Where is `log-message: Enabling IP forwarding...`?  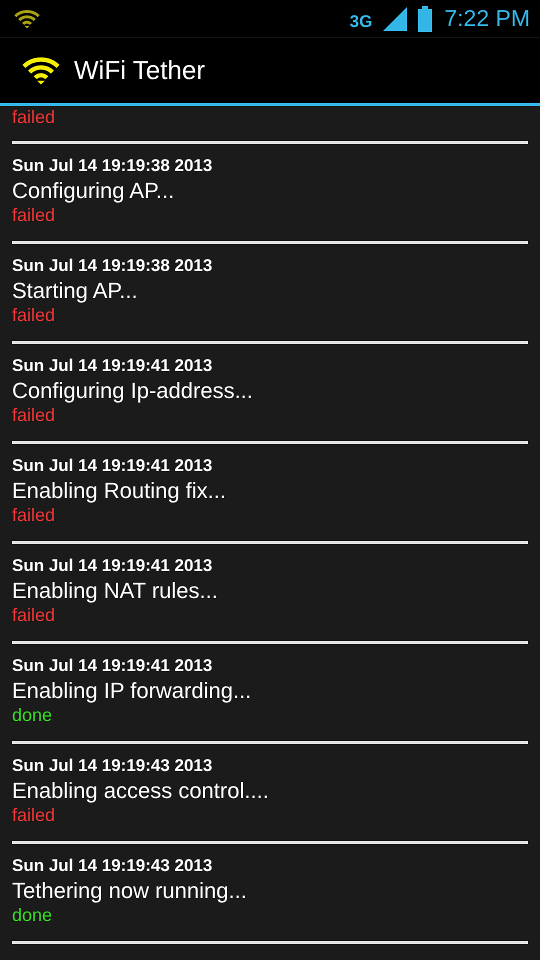 log-message: Enabling IP forwarding... is located at coordinates (132, 690).